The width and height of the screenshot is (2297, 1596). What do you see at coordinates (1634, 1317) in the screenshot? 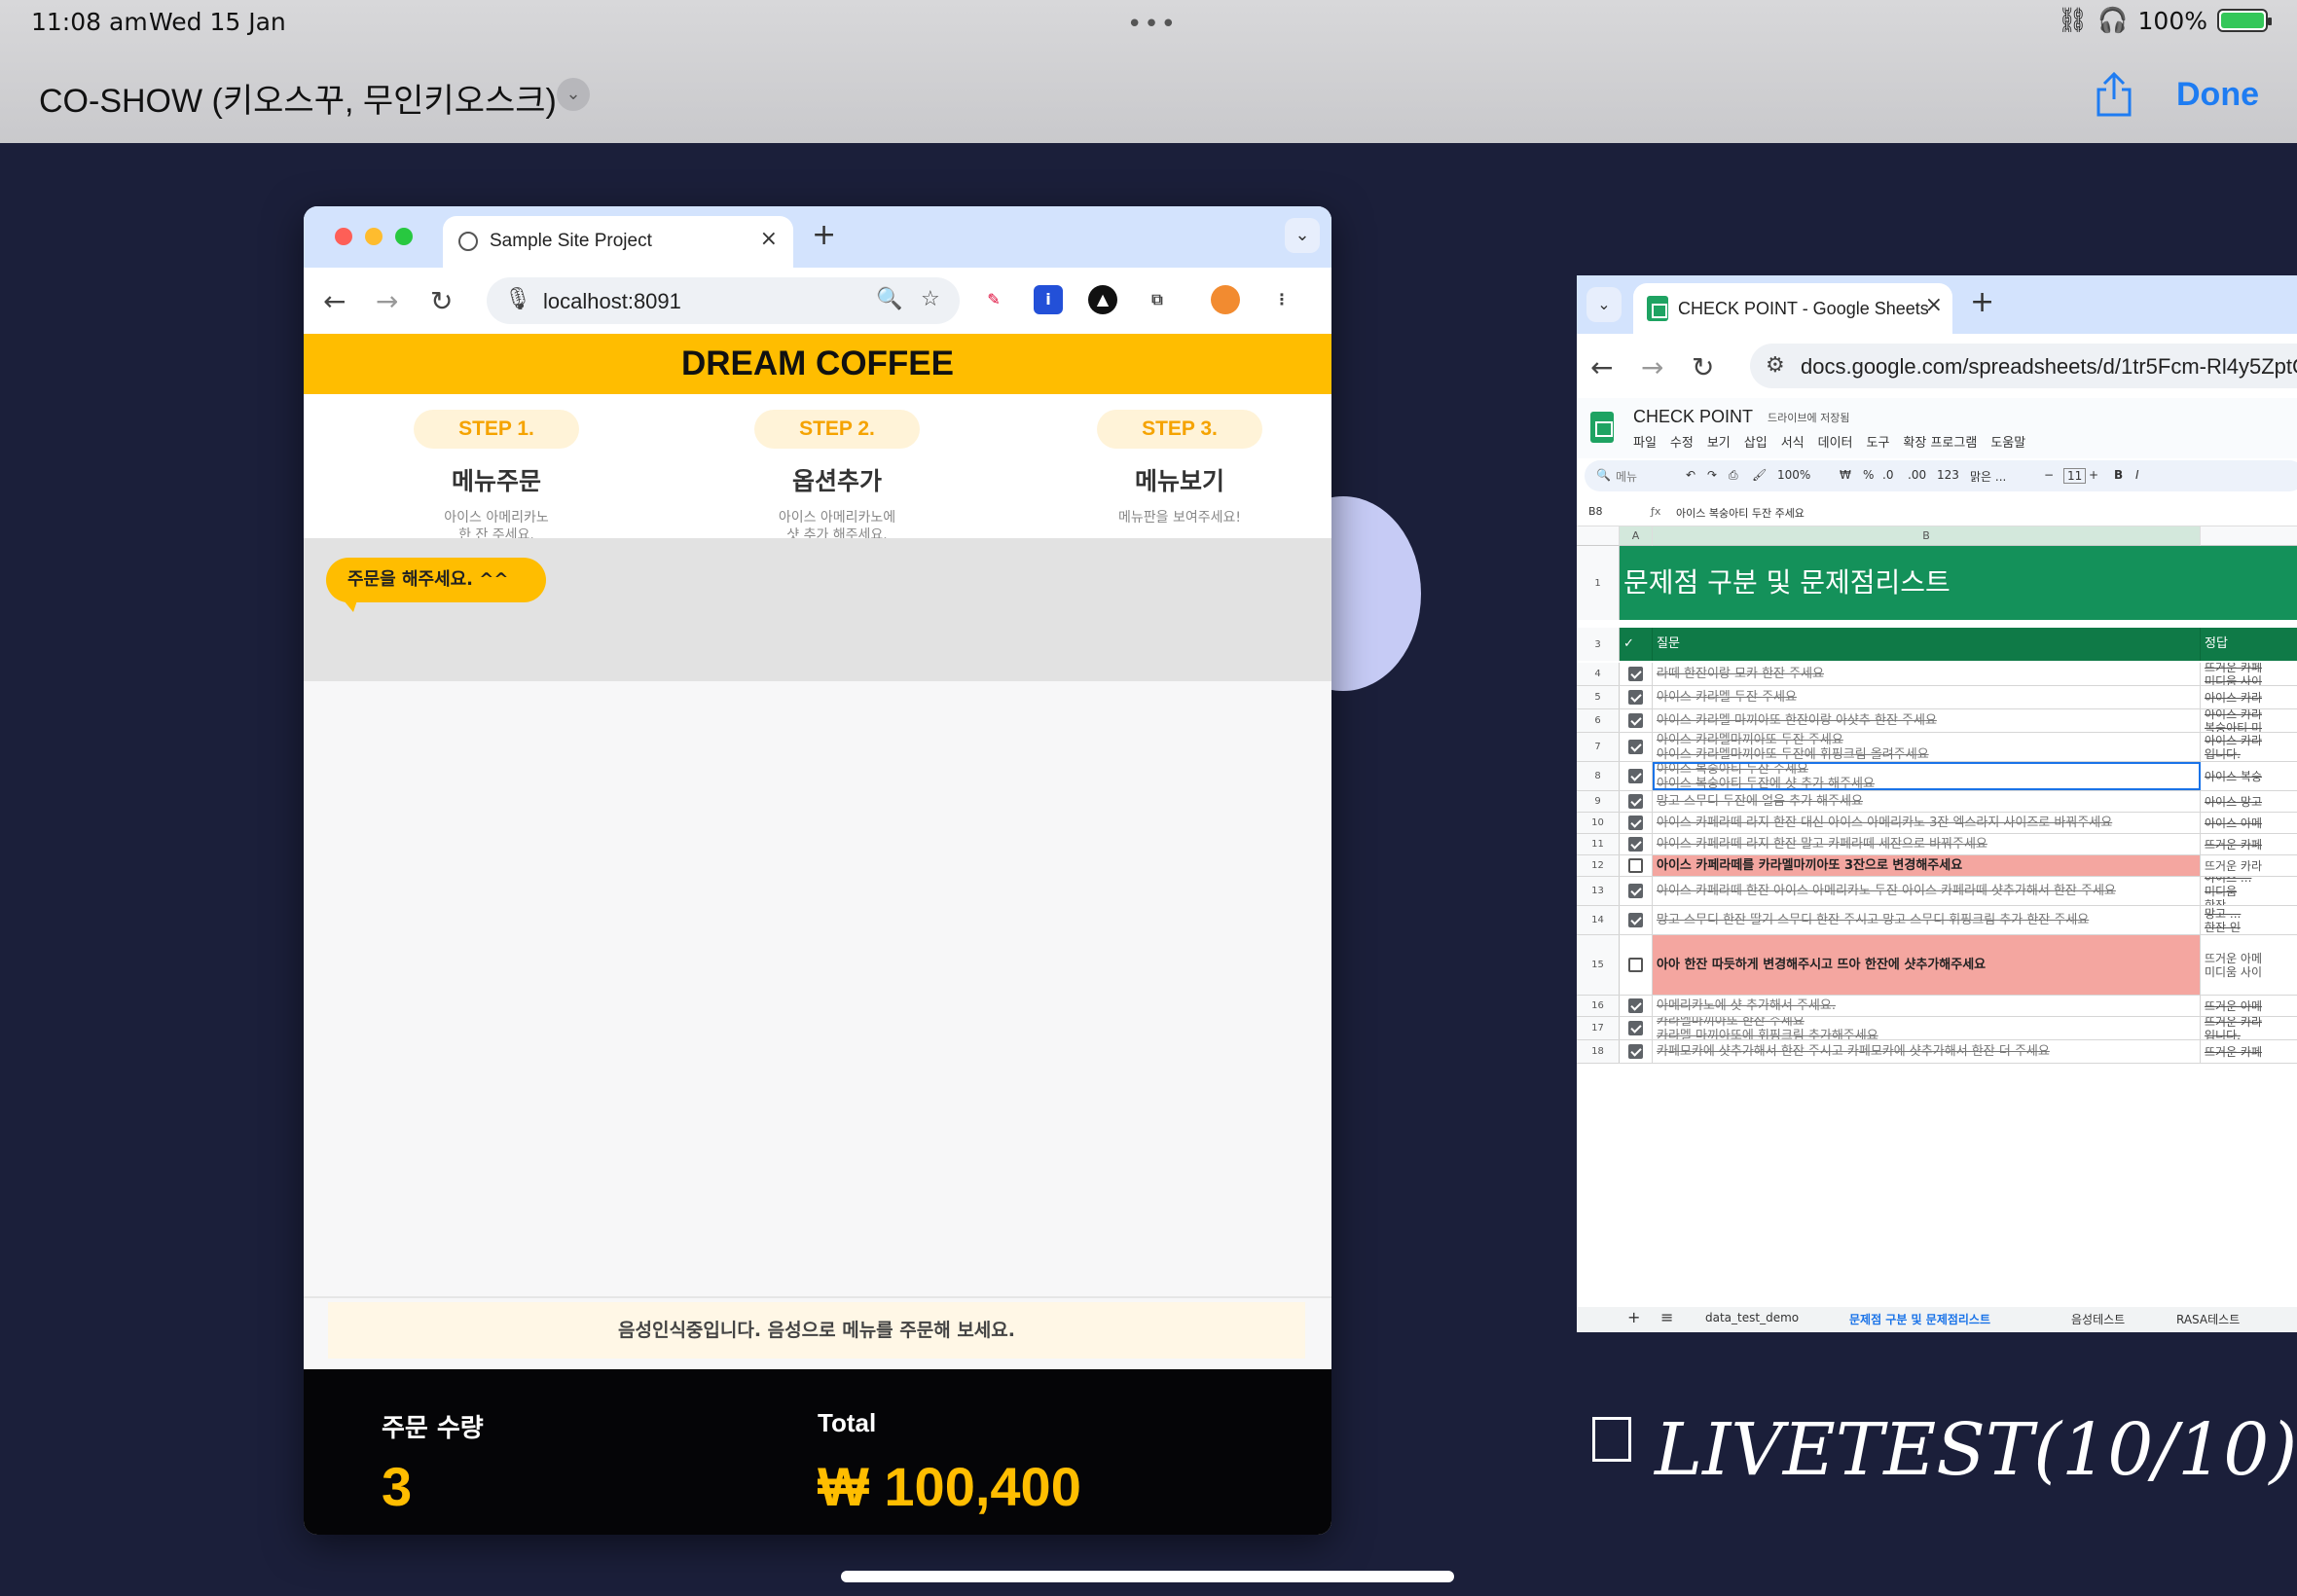
I see `add-sheet-icon: +` at bounding box center [1634, 1317].